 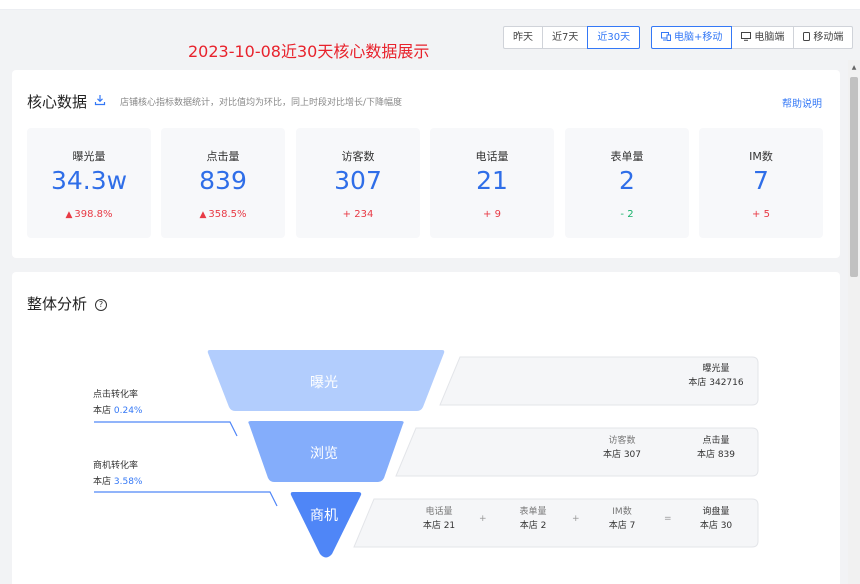 I want to click on device-control: 电脑+移动 电脑端 移动端, so click(x=752, y=37).